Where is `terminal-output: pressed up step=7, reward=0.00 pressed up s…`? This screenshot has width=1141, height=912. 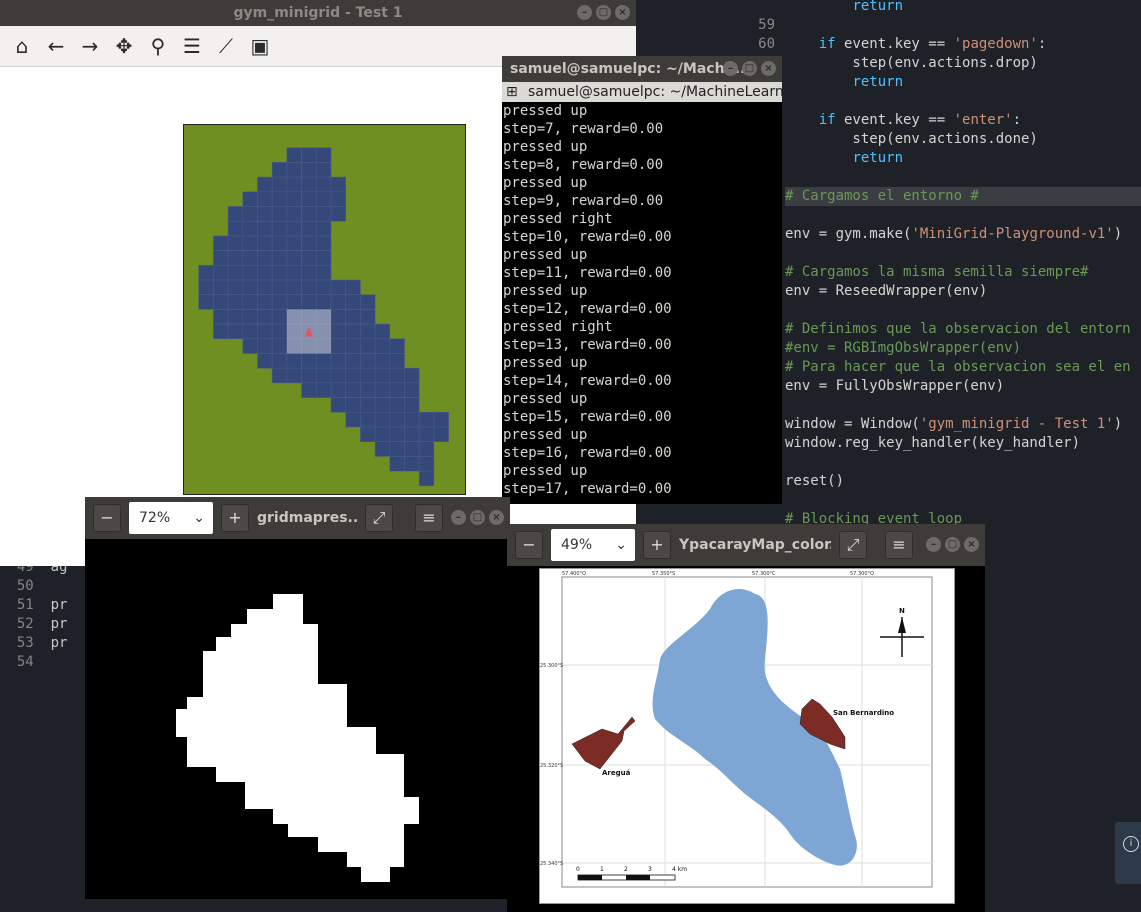
terminal-output: pressed up step=7, reward=0.00 pressed up s… is located at coordinates (642, 300).